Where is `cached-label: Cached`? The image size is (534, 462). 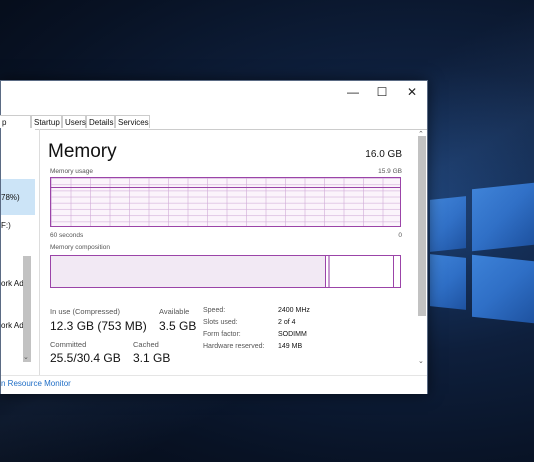 cached-label: Cached is located at coordinates (146, 344).